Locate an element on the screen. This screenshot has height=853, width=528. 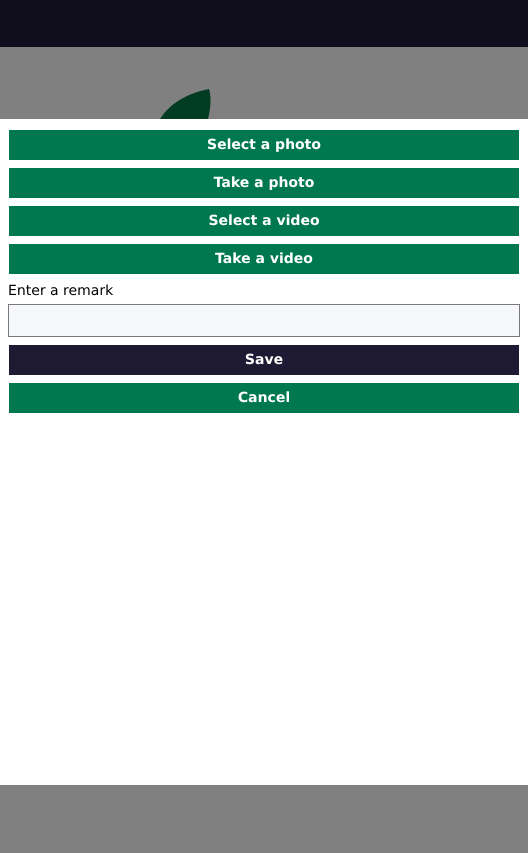
action-button: Select a photo is located at coordinates (264, 145).